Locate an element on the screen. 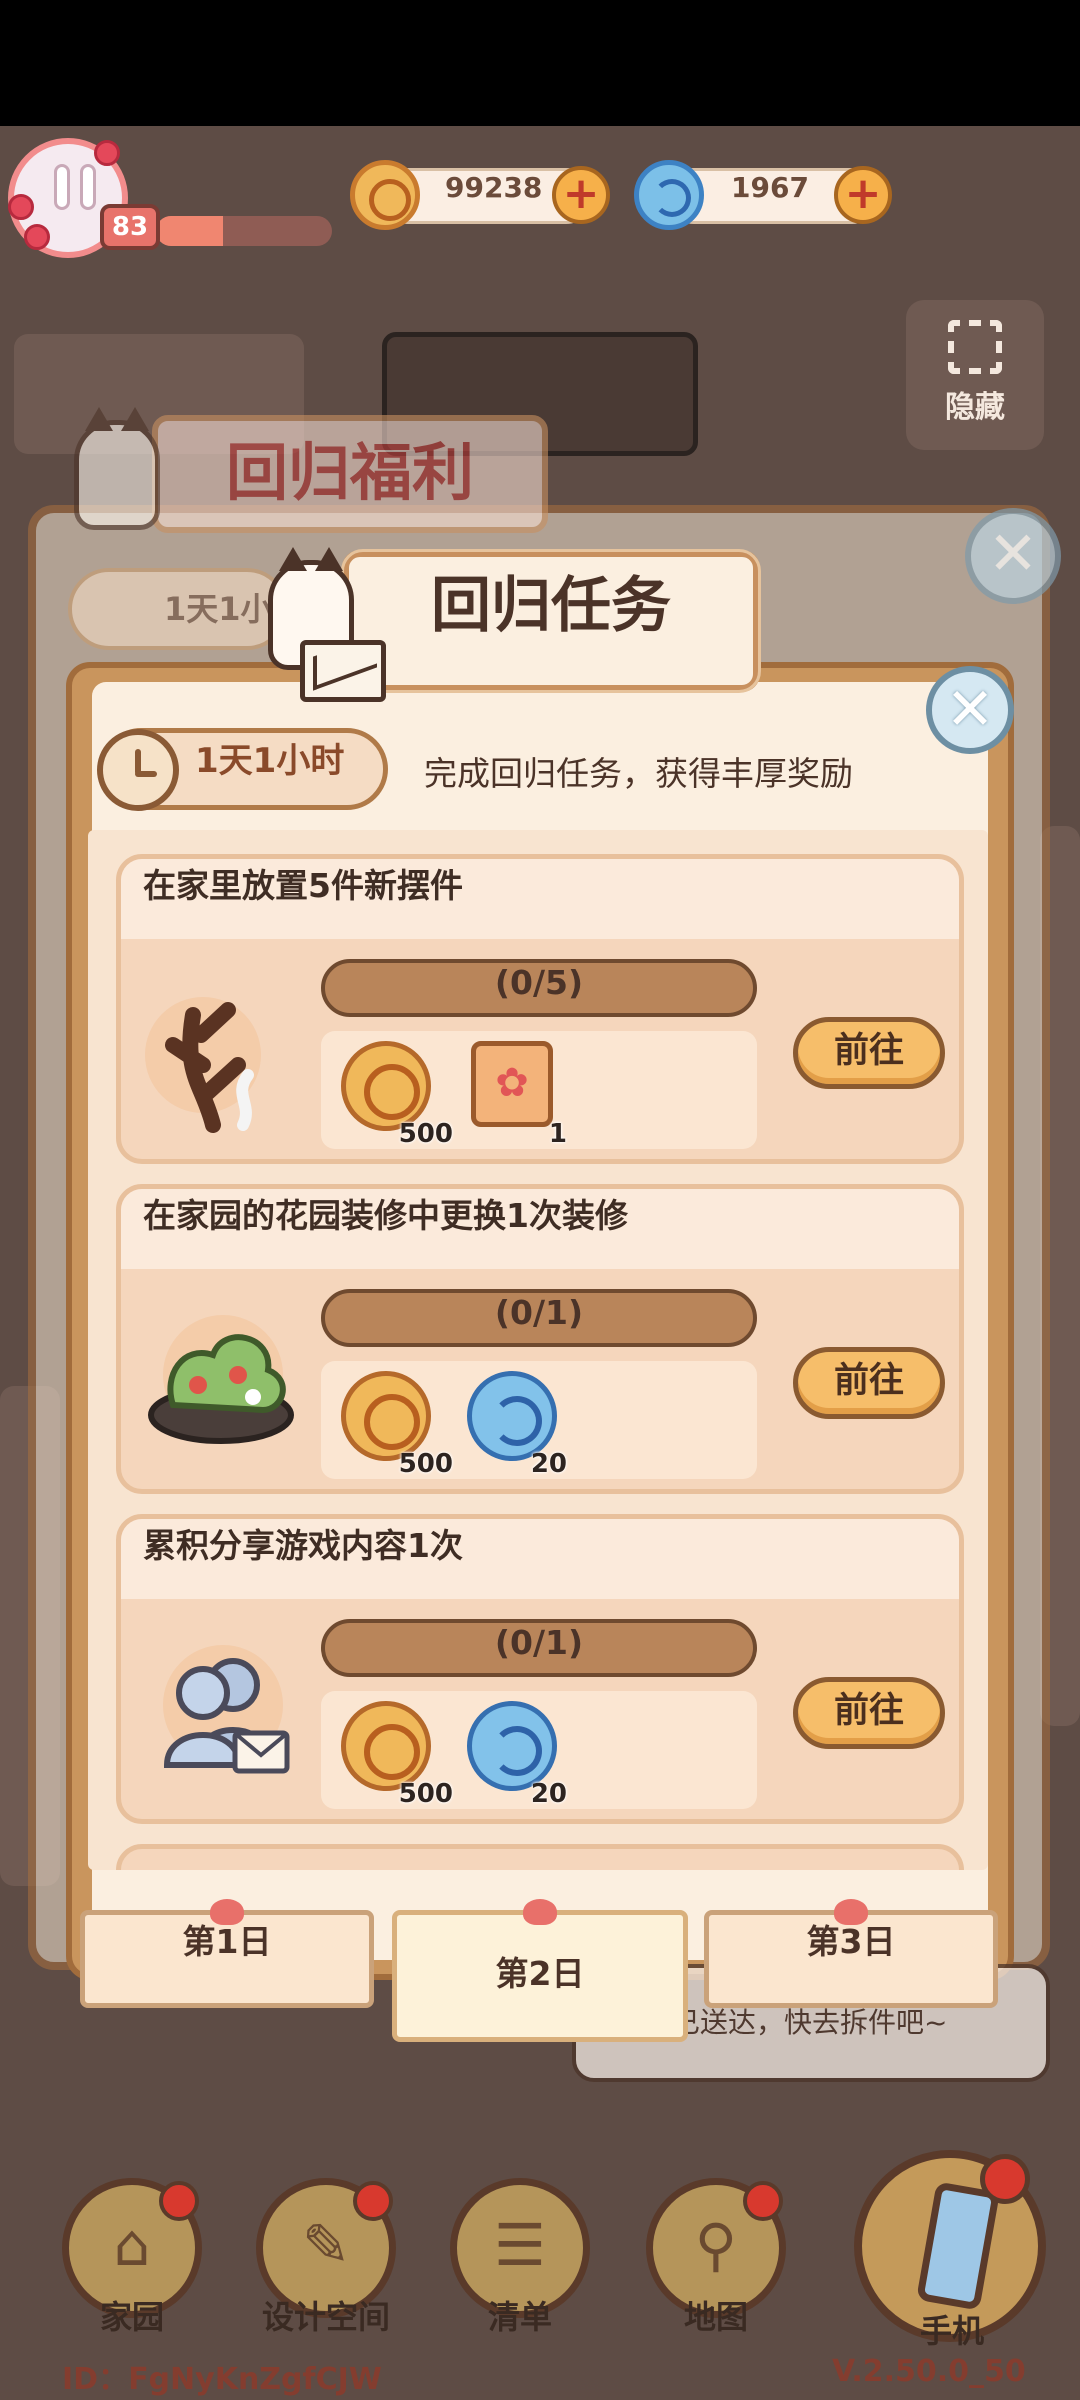 The width and height of the screenshot is (1080, 2400). panel-title: 回归任务 is located at coordinates (551, 621).